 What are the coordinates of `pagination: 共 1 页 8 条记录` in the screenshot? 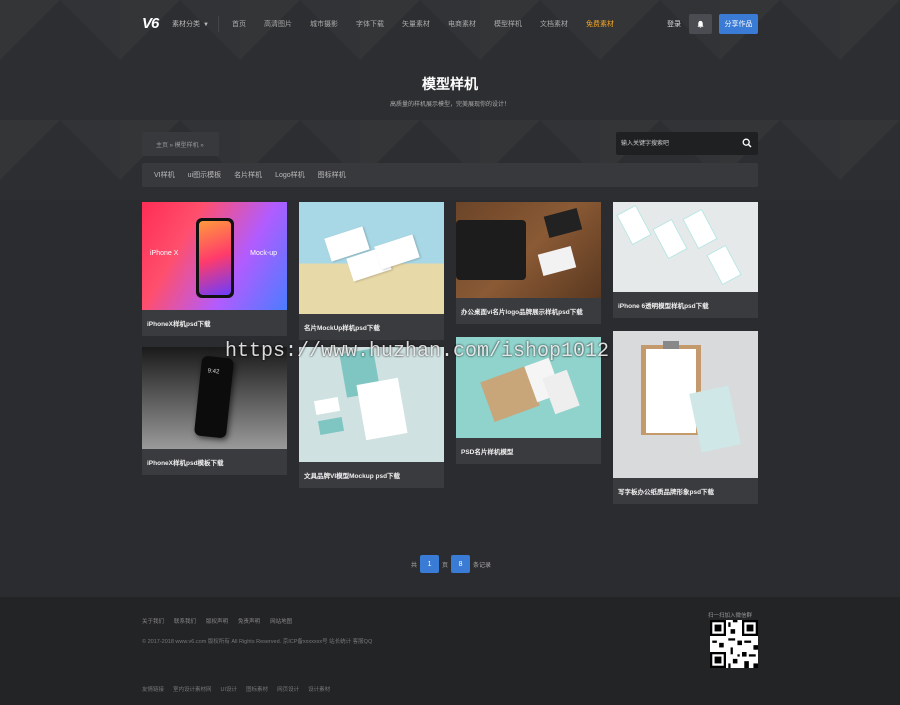 It's located at (451, 564).